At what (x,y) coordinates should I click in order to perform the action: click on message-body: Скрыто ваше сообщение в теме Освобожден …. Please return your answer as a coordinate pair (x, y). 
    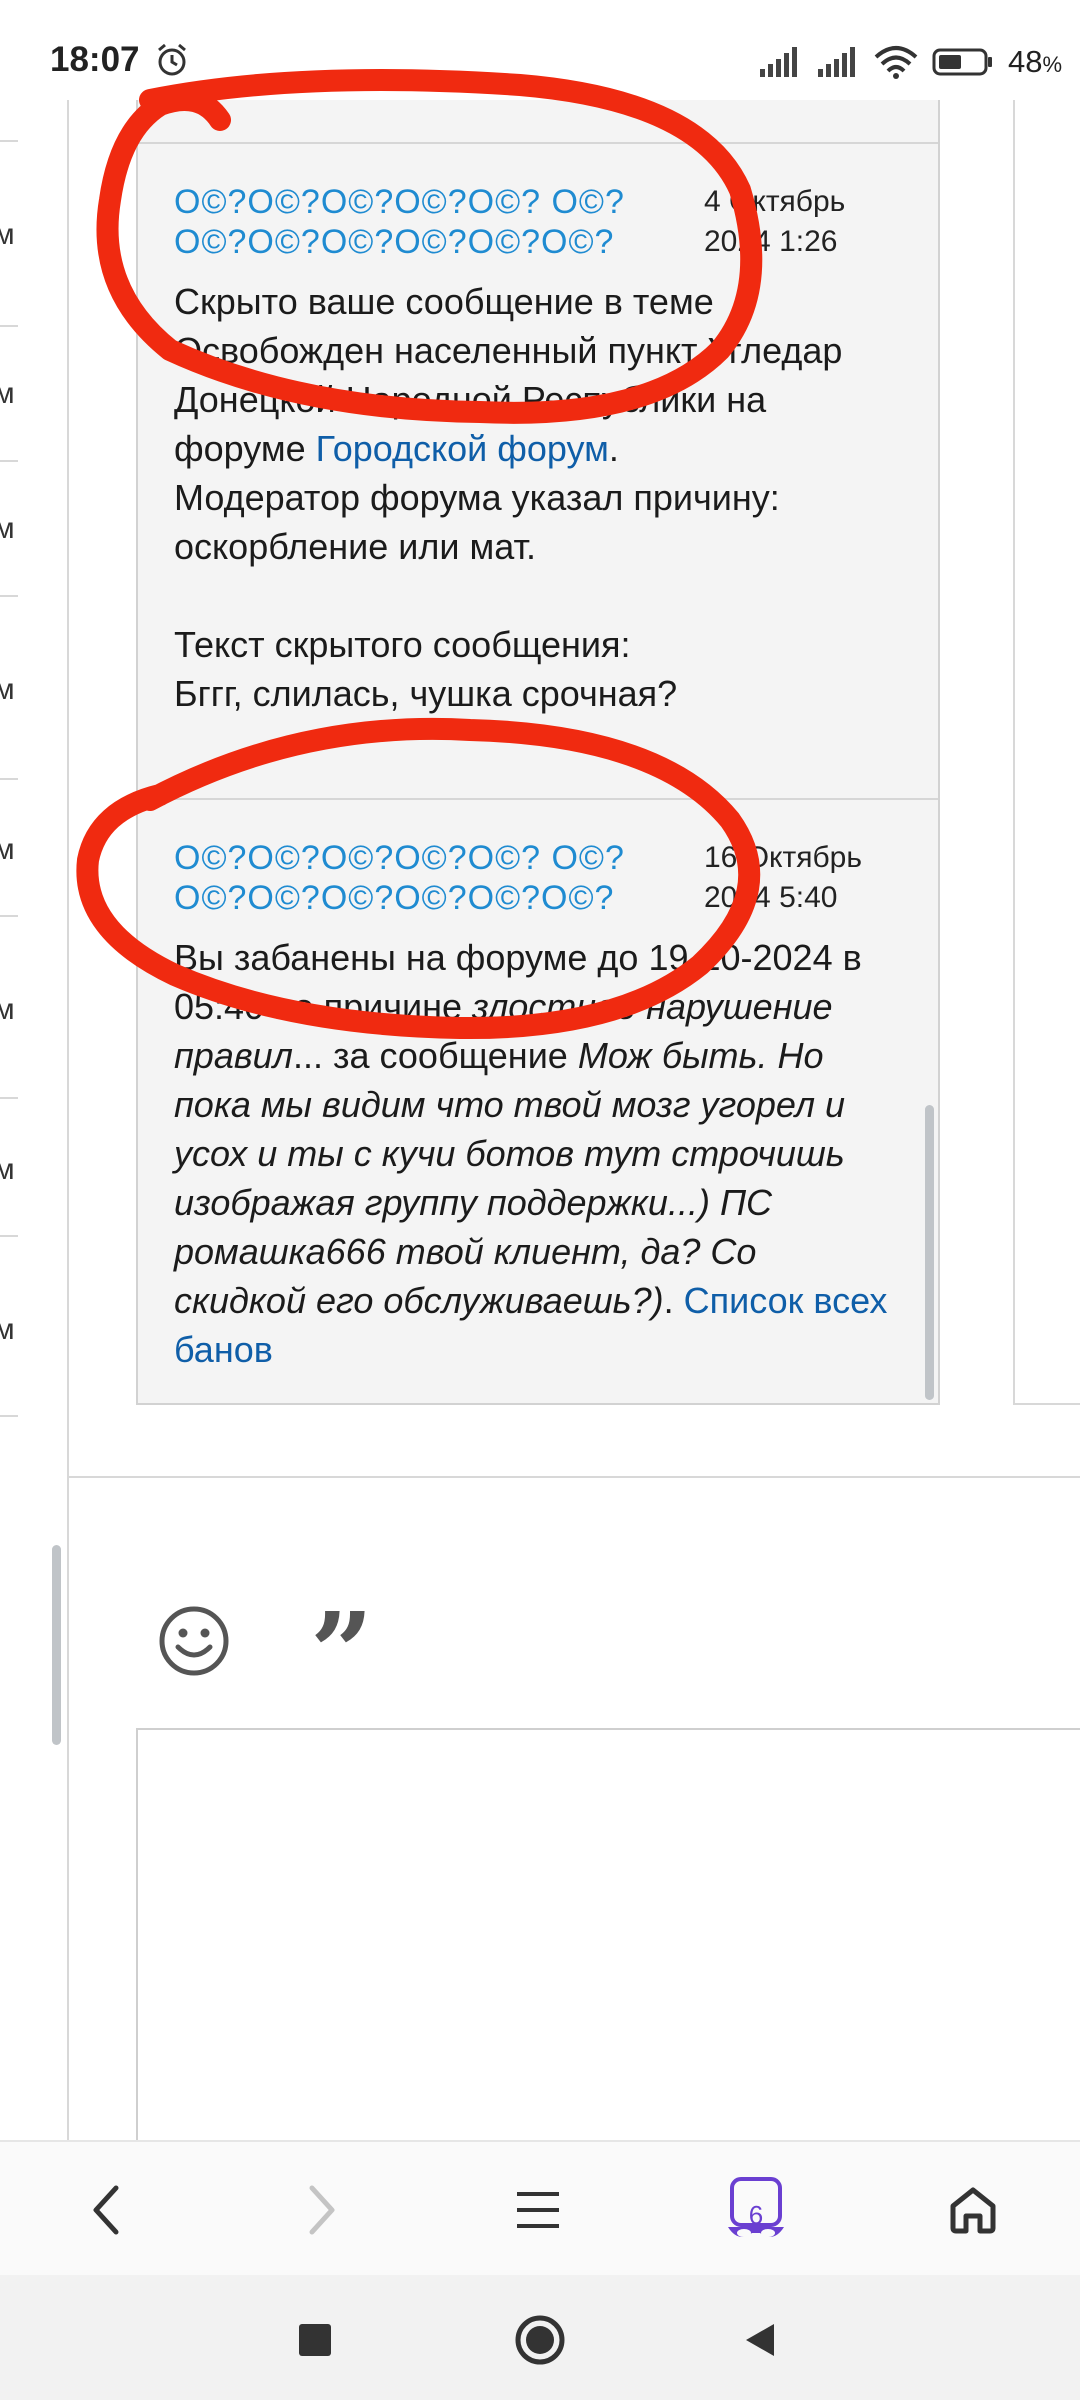
    Looking at the image, I should click on (508, 497).